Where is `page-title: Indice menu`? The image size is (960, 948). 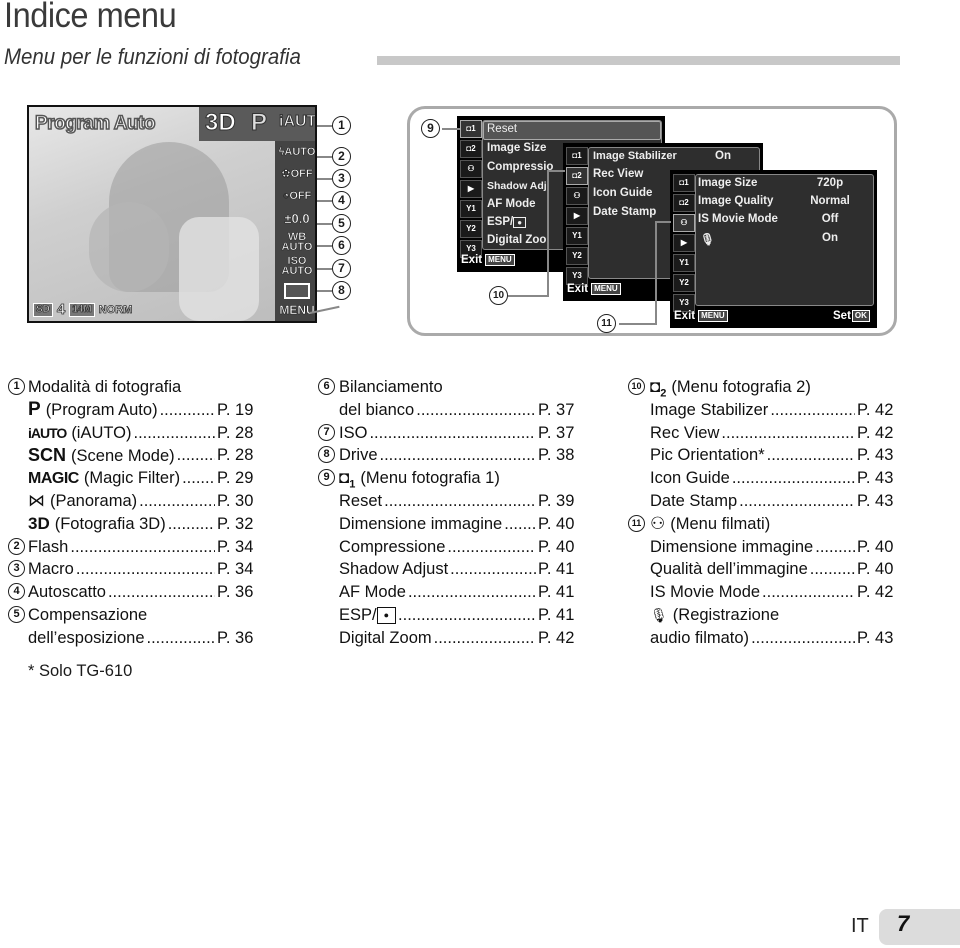
page-title: Indice menu is located at coordinates (90, 17).